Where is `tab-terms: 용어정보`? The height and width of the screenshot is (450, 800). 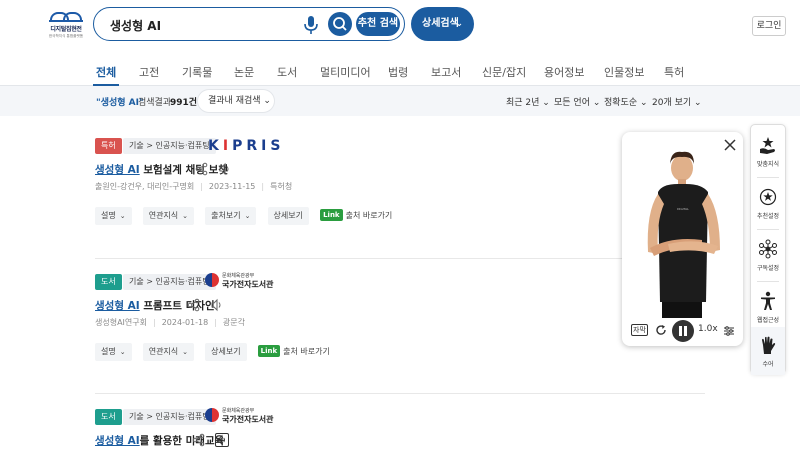 tab-terms: 용어정보 is located at coordinates (564, 72).